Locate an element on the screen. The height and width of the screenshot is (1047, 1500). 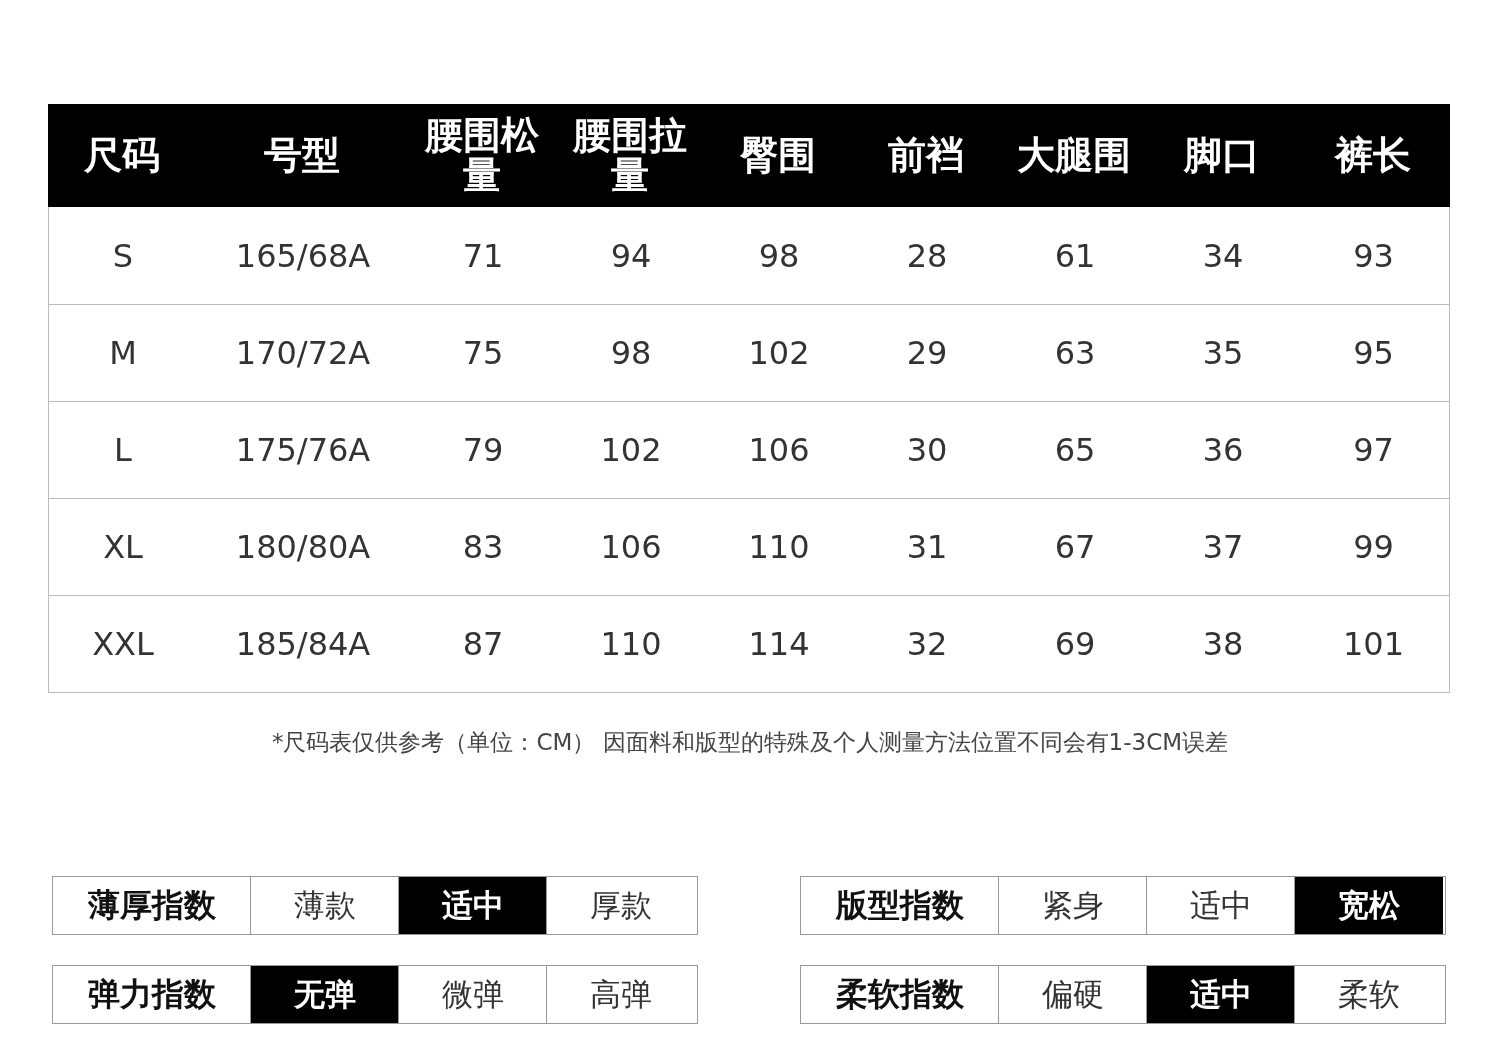
table-cell-text: 36 is located at coordinates (1223, 450).